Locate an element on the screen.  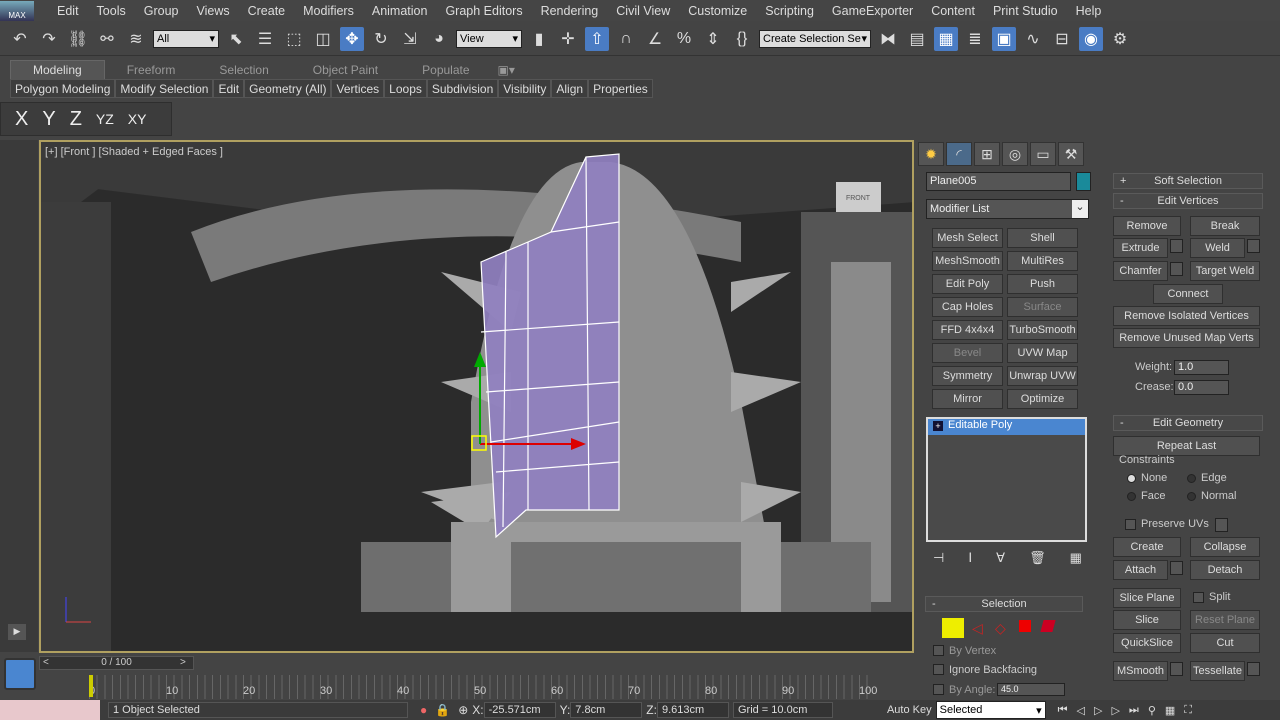
modifier-button-meshsmooth: MeshSmooth is located at coordinates (967, 261).